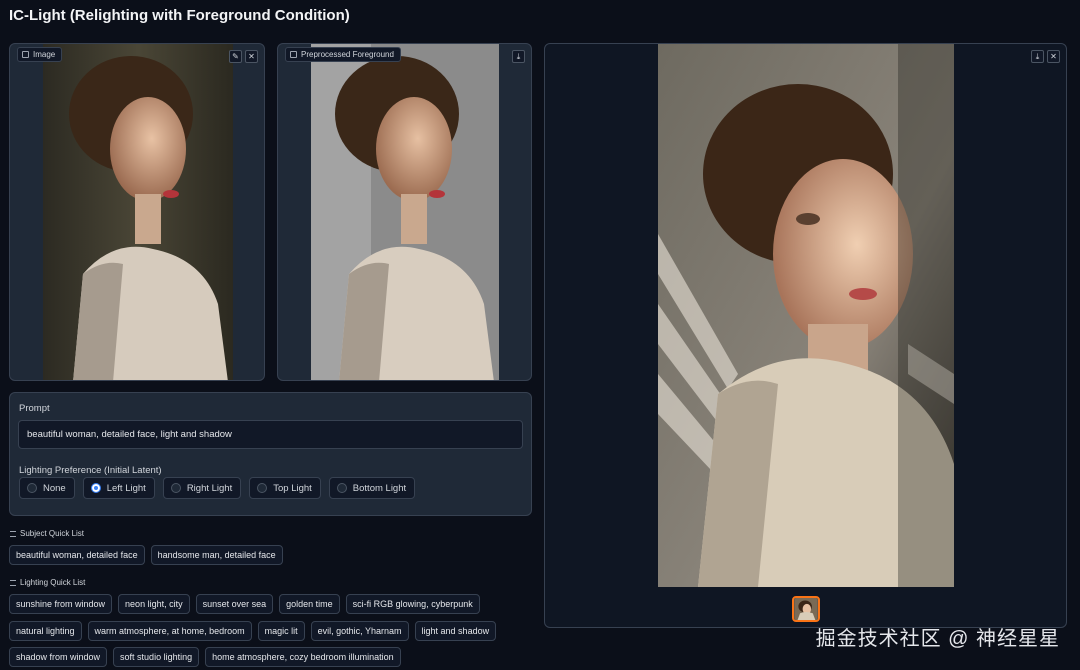 The image size is (1080, 670). Describe the element at coordinates (47, 488) in the screenshot. I see `radio-none: None` at that location.